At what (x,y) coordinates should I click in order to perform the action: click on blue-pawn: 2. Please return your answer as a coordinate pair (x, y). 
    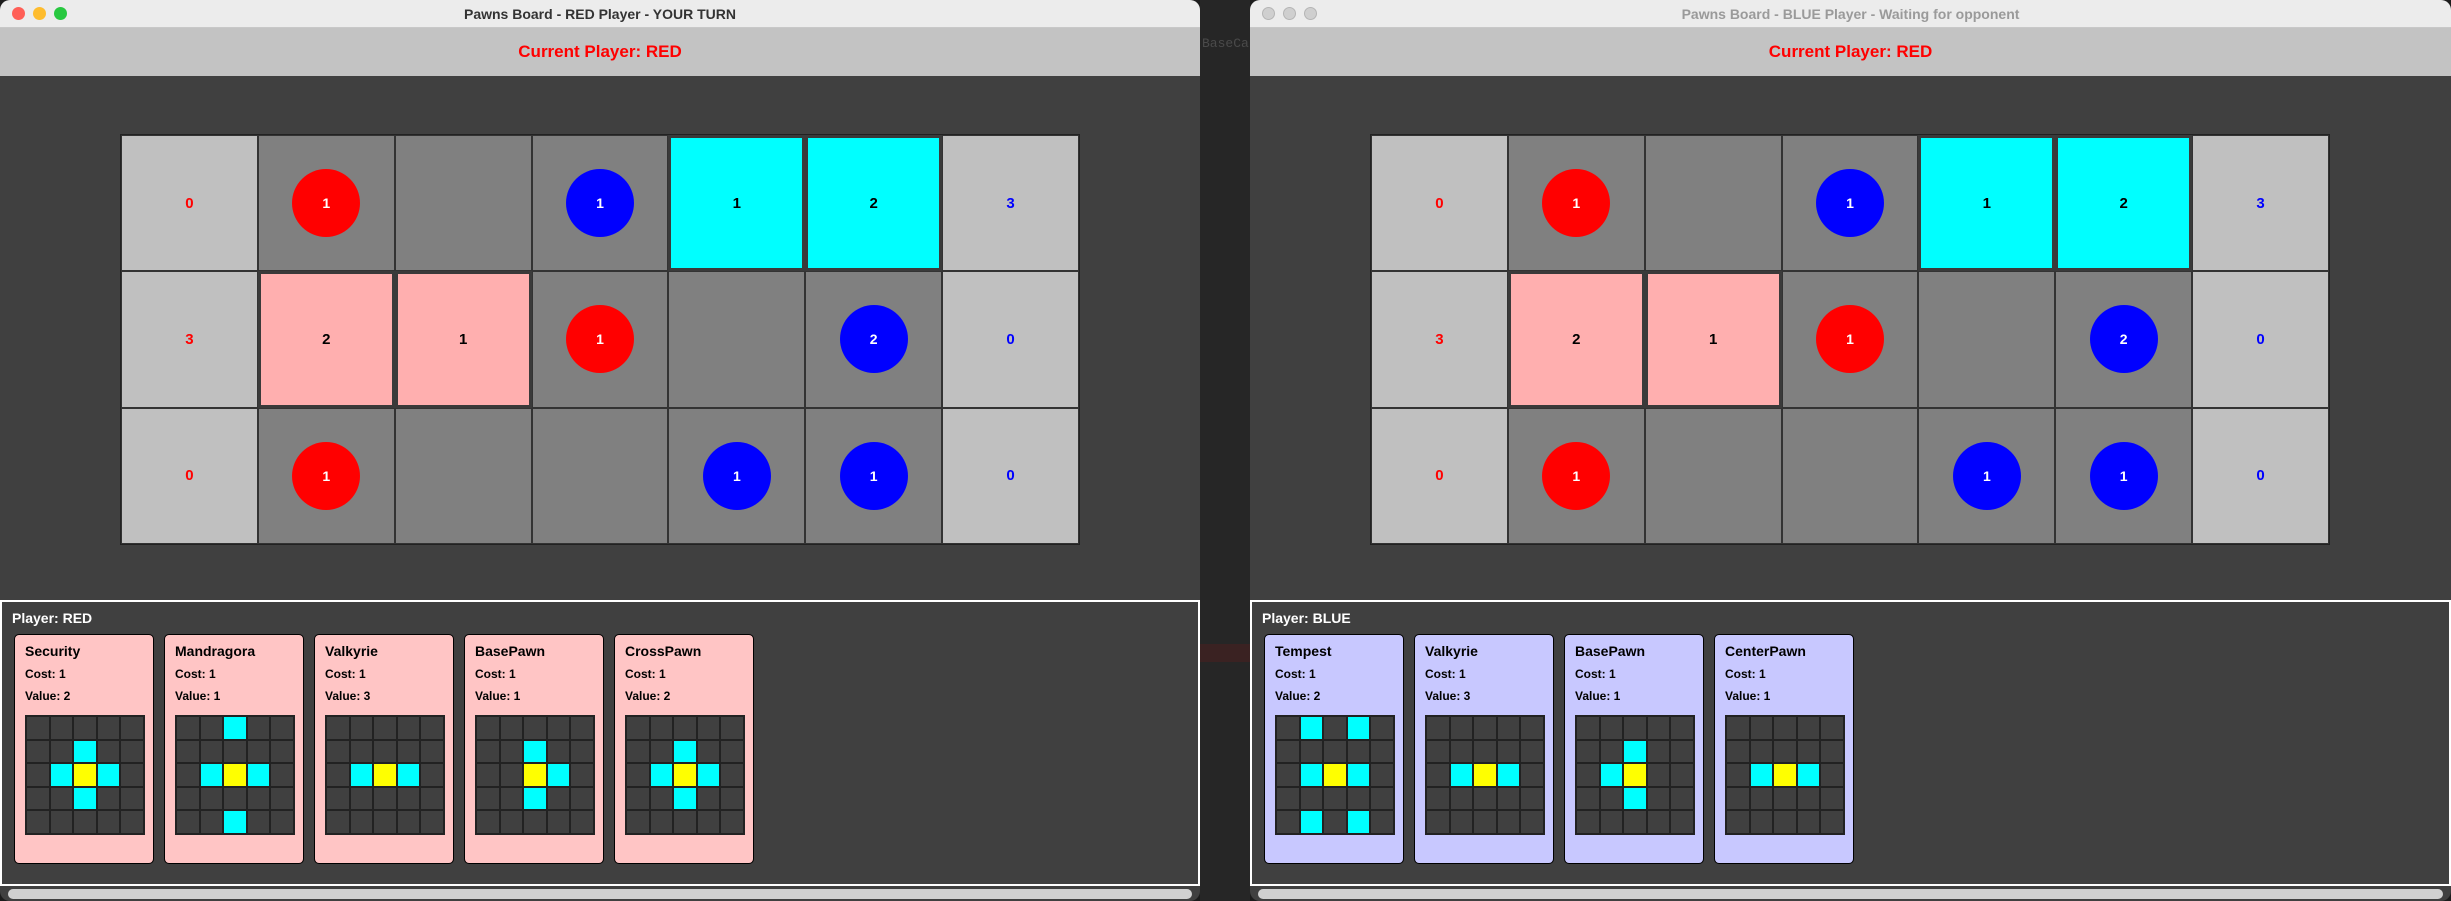
    Looking at the image, I should click on (873, 339).